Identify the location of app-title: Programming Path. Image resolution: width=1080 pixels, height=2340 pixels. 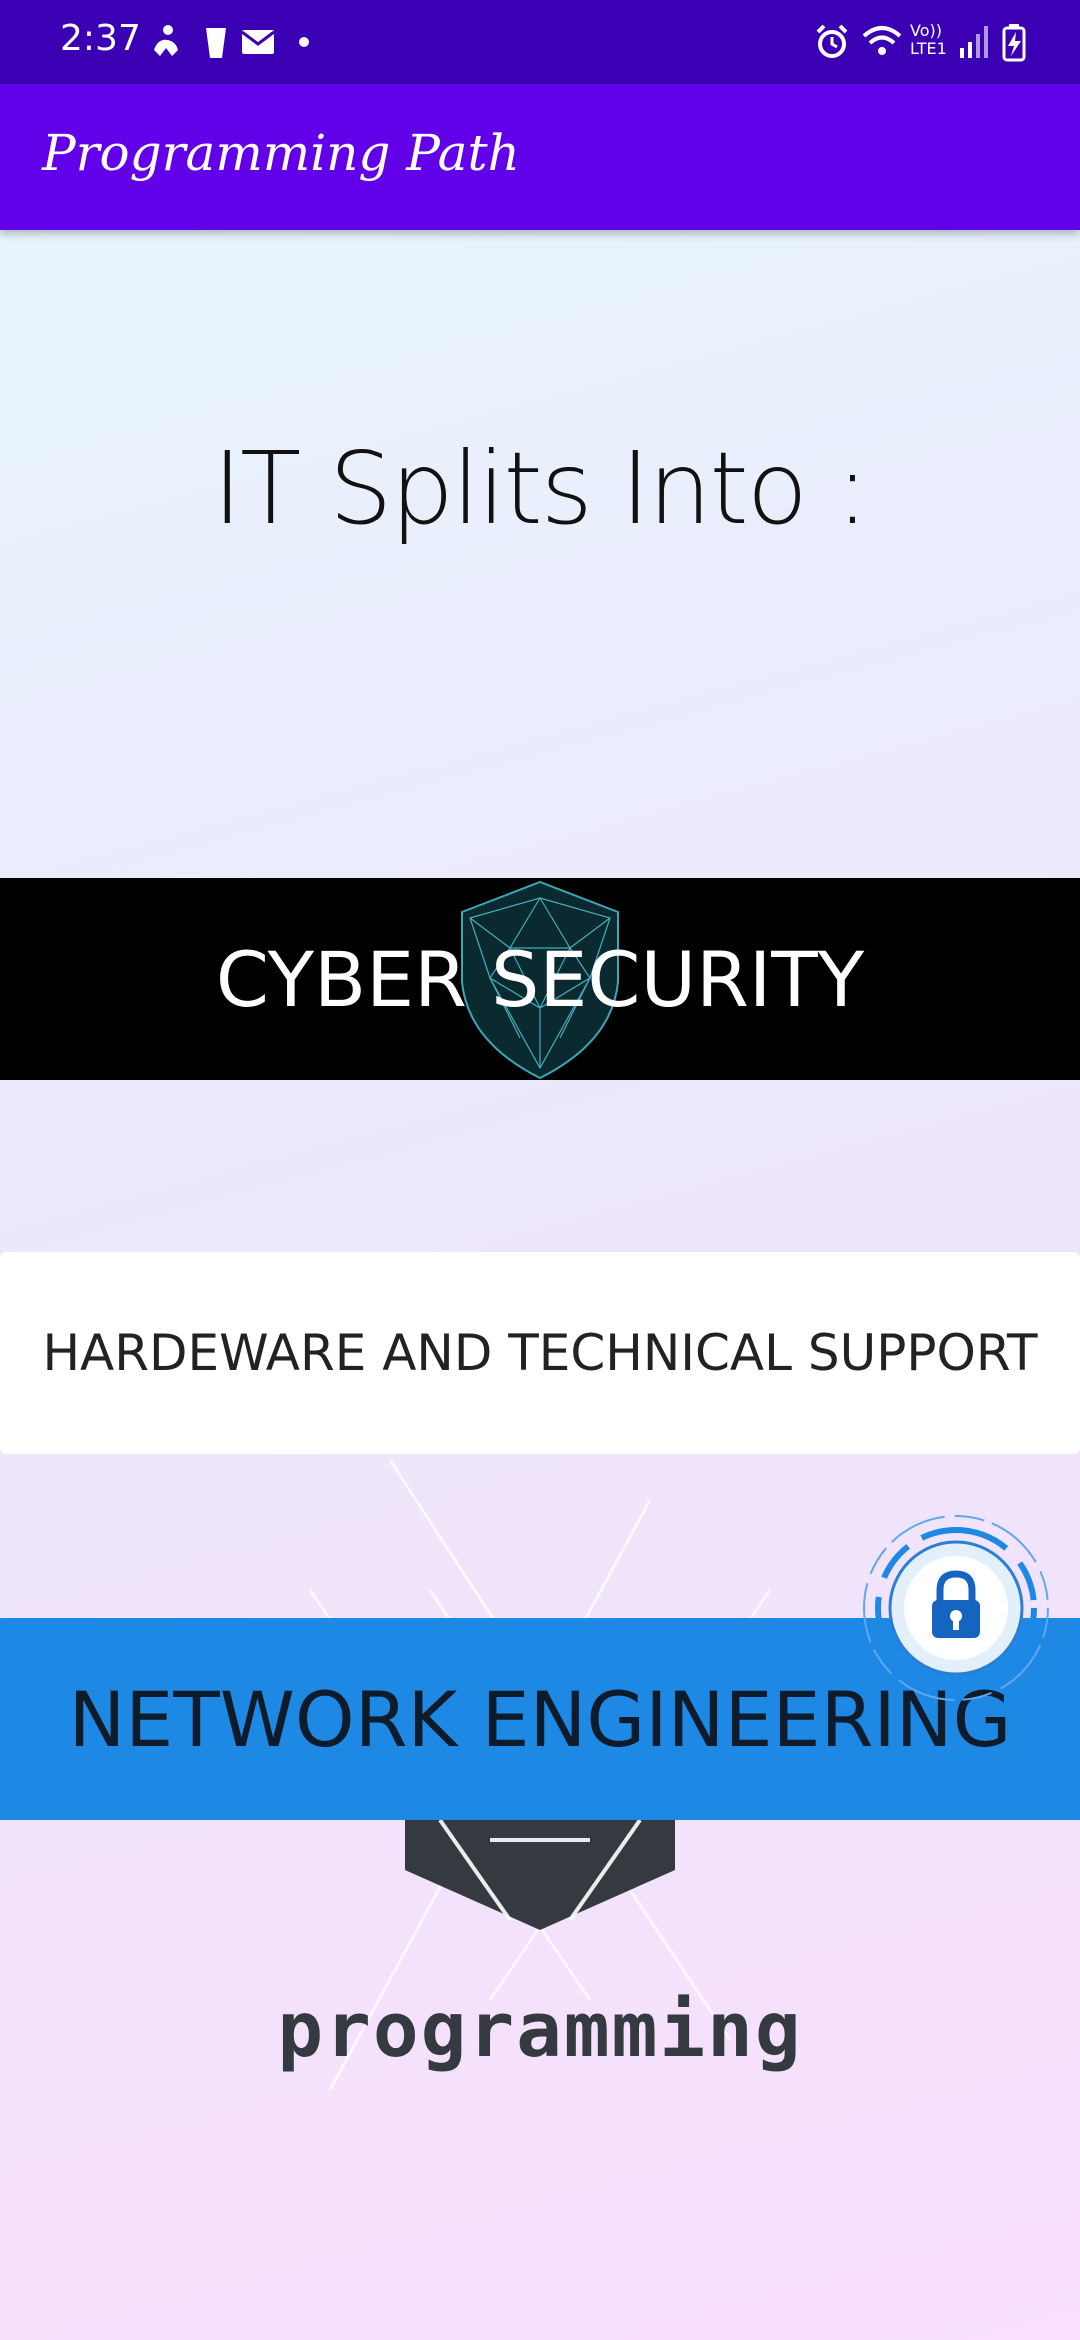
(281, 153).